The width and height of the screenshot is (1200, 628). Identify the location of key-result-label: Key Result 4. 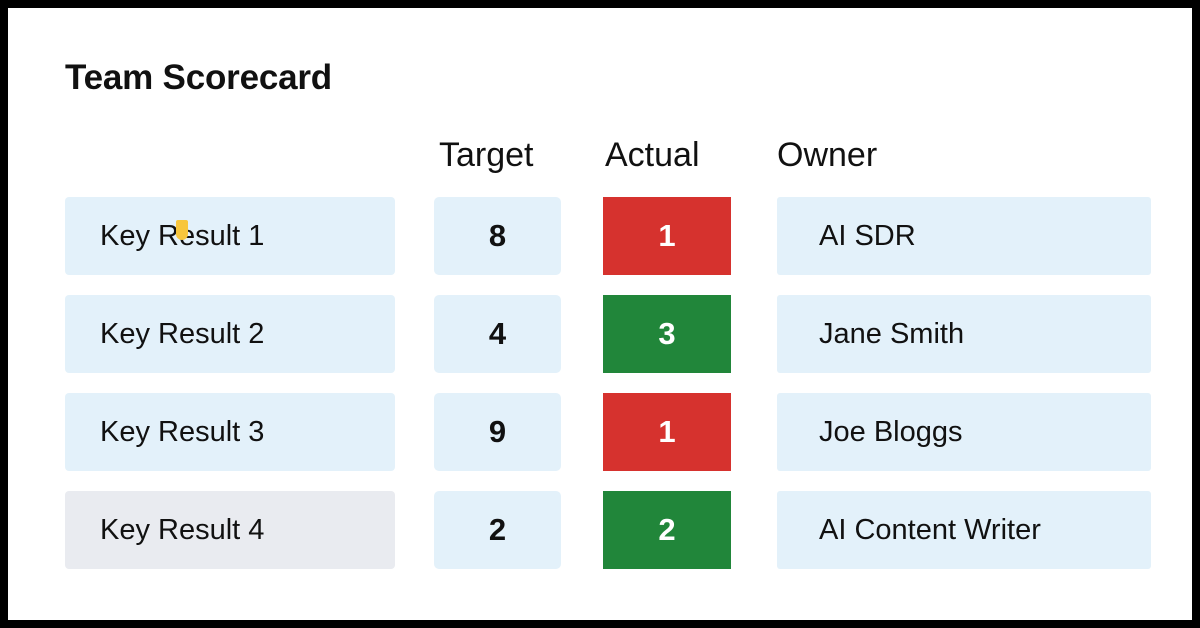
(182, 529).